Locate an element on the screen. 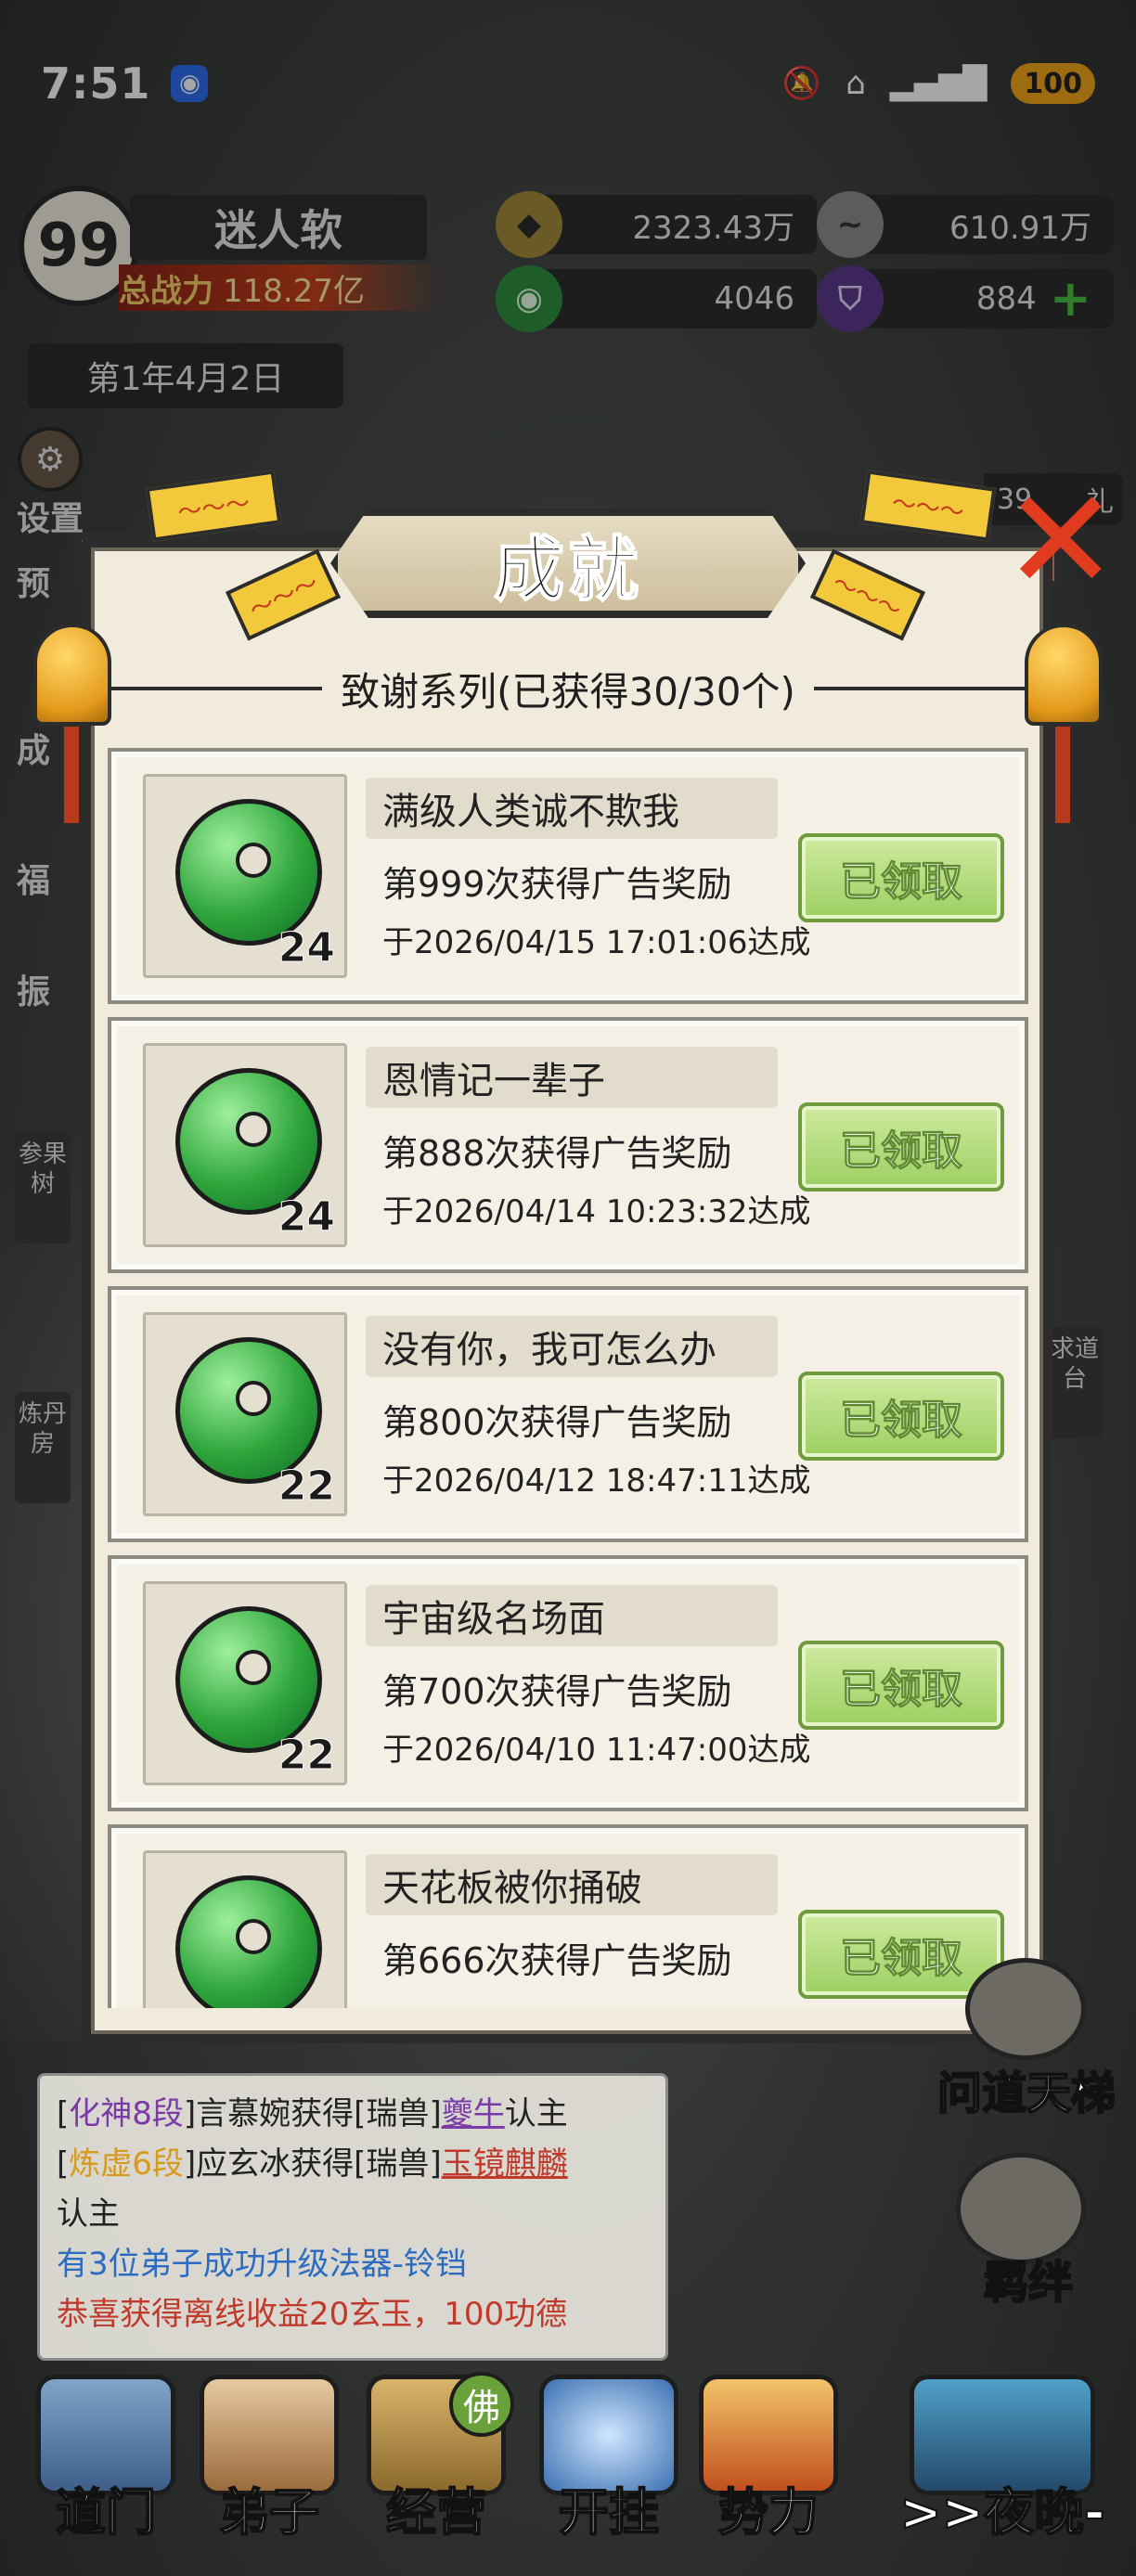 The image size is (1136, 2576). modal-title: 成就 is located at coordinates (567, 569).